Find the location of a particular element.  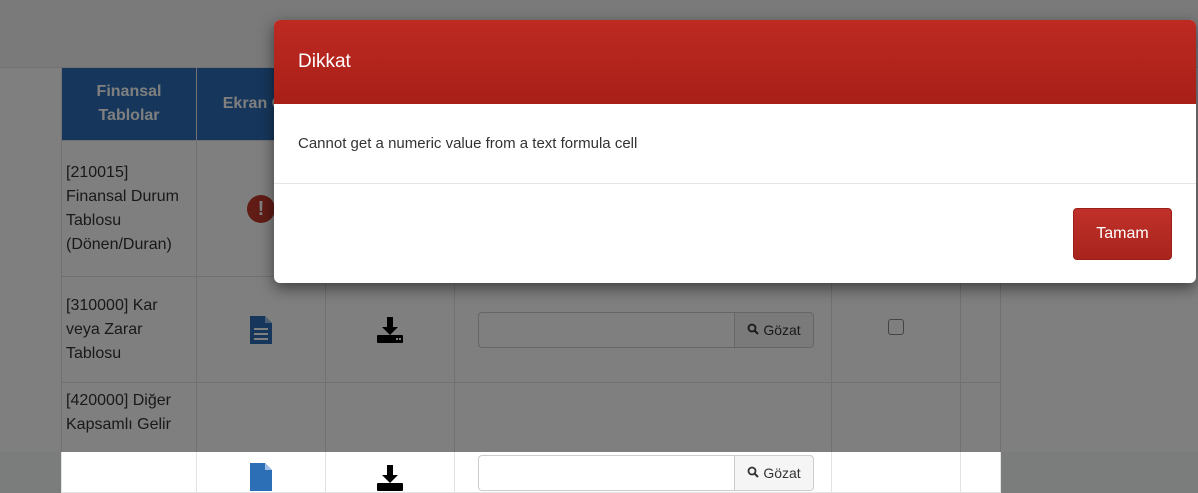

file-path-input is located at coordinates (606, 473).